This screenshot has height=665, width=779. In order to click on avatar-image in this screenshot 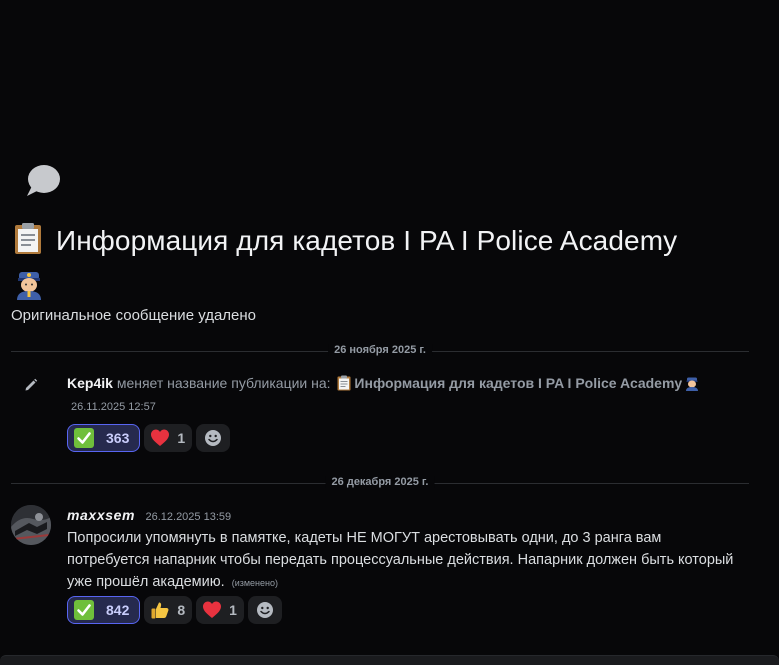, I will do `click(31, 525)`.